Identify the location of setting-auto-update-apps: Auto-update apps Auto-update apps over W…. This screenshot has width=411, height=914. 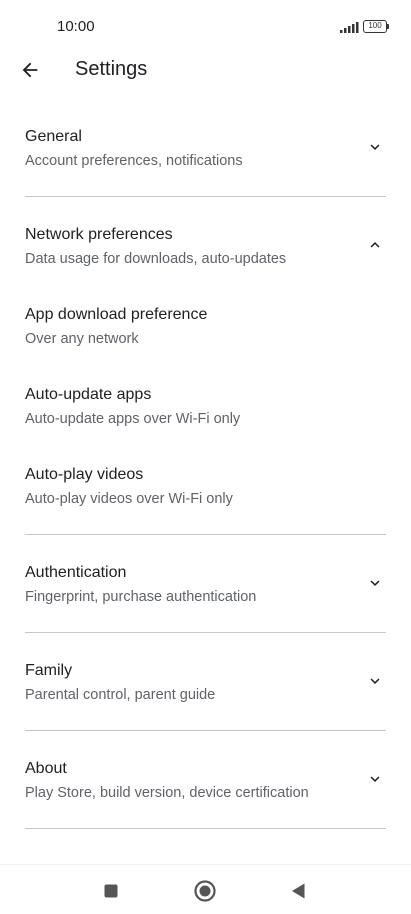
(205, 413).